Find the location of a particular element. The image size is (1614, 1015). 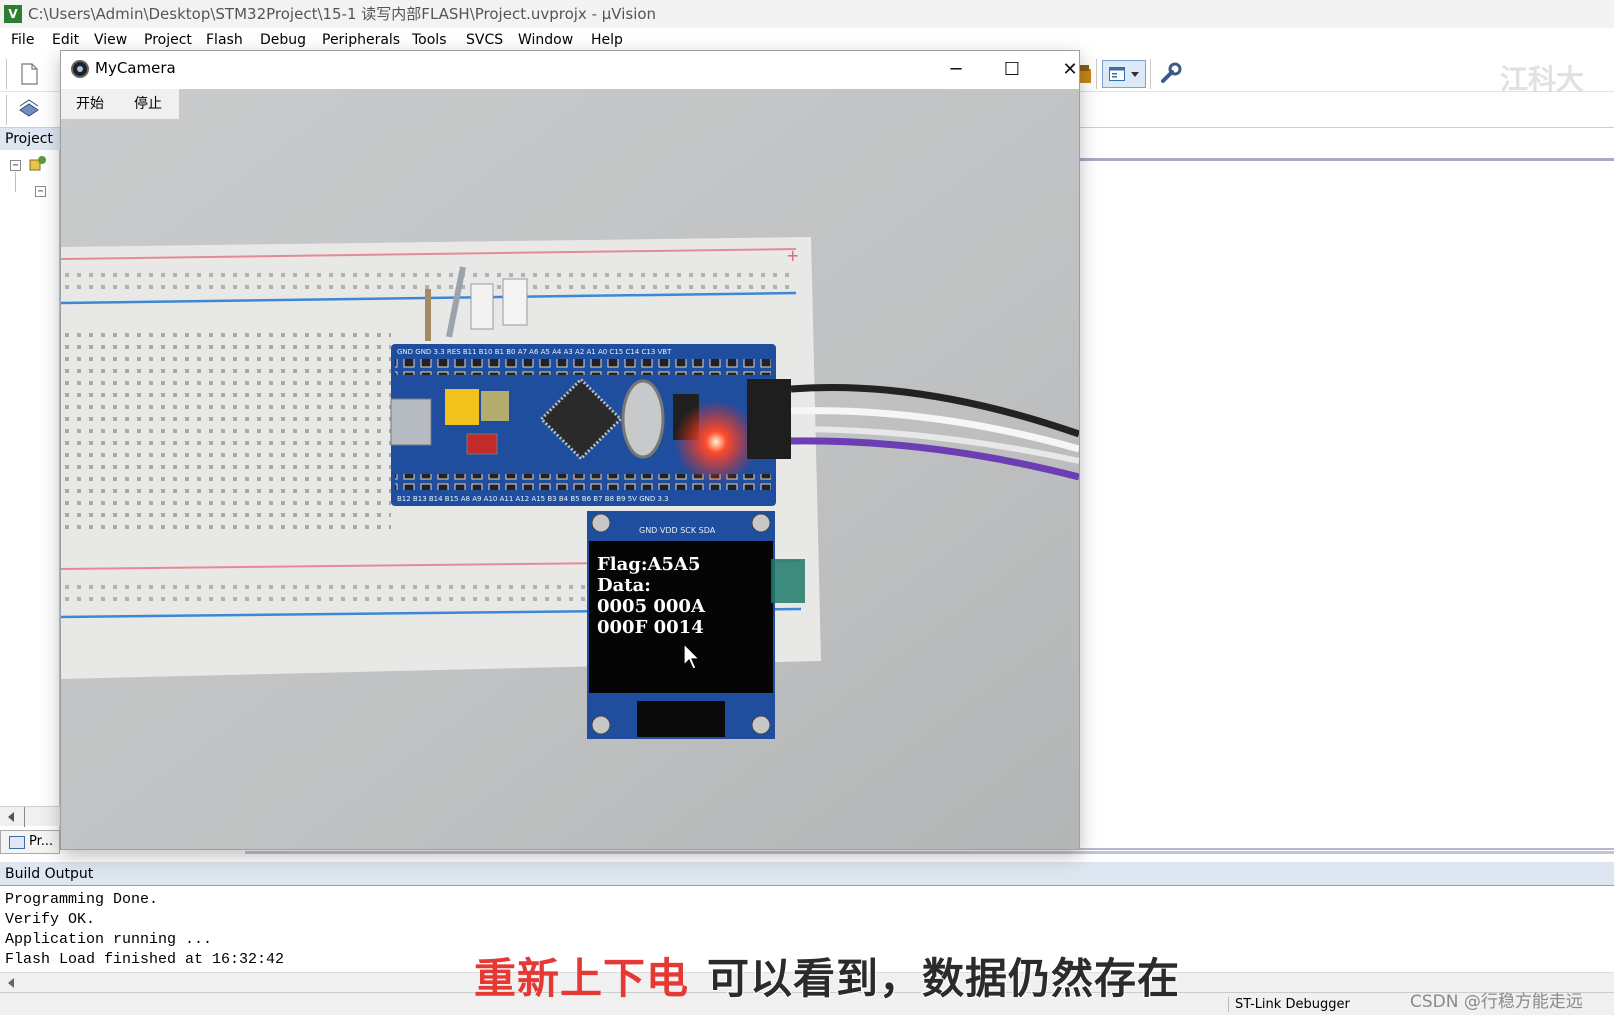

menu-project: Project is located at coordinates (168, 40).